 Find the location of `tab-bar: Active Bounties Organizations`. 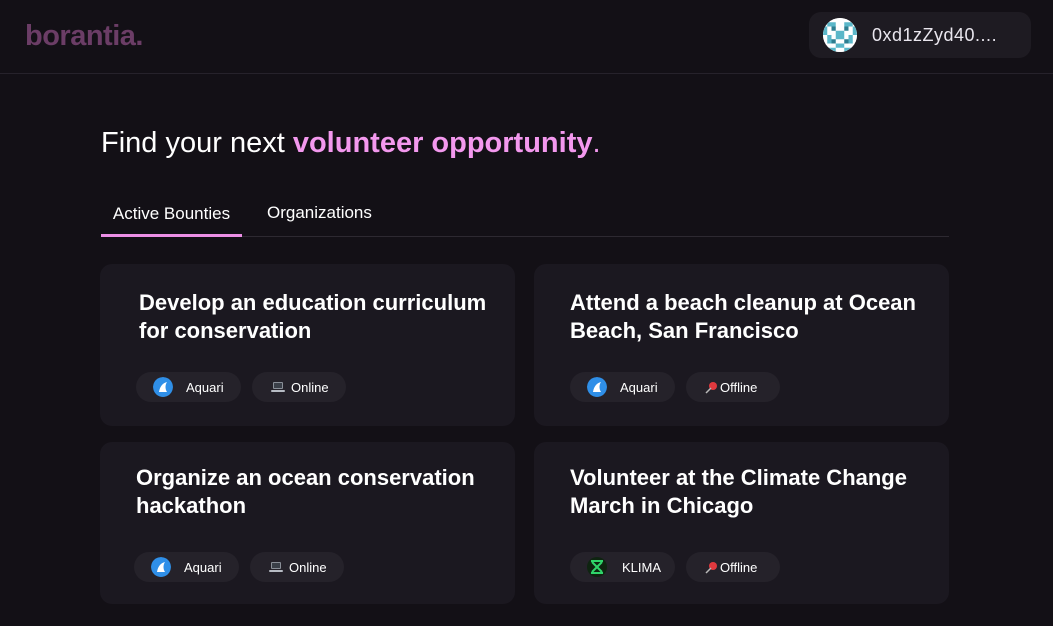

tab-bar: Active Bounties Organizations is located at coordinates (525, 216).